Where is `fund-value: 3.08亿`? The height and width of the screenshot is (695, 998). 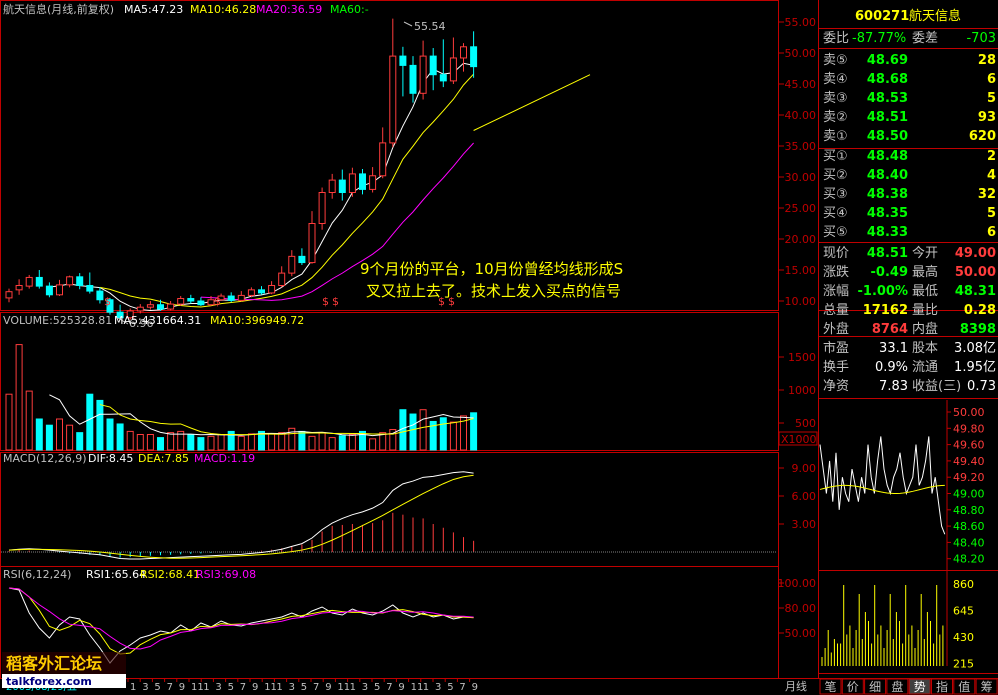 fund-value: 3.08亿 is located at coordinates (975, 348).